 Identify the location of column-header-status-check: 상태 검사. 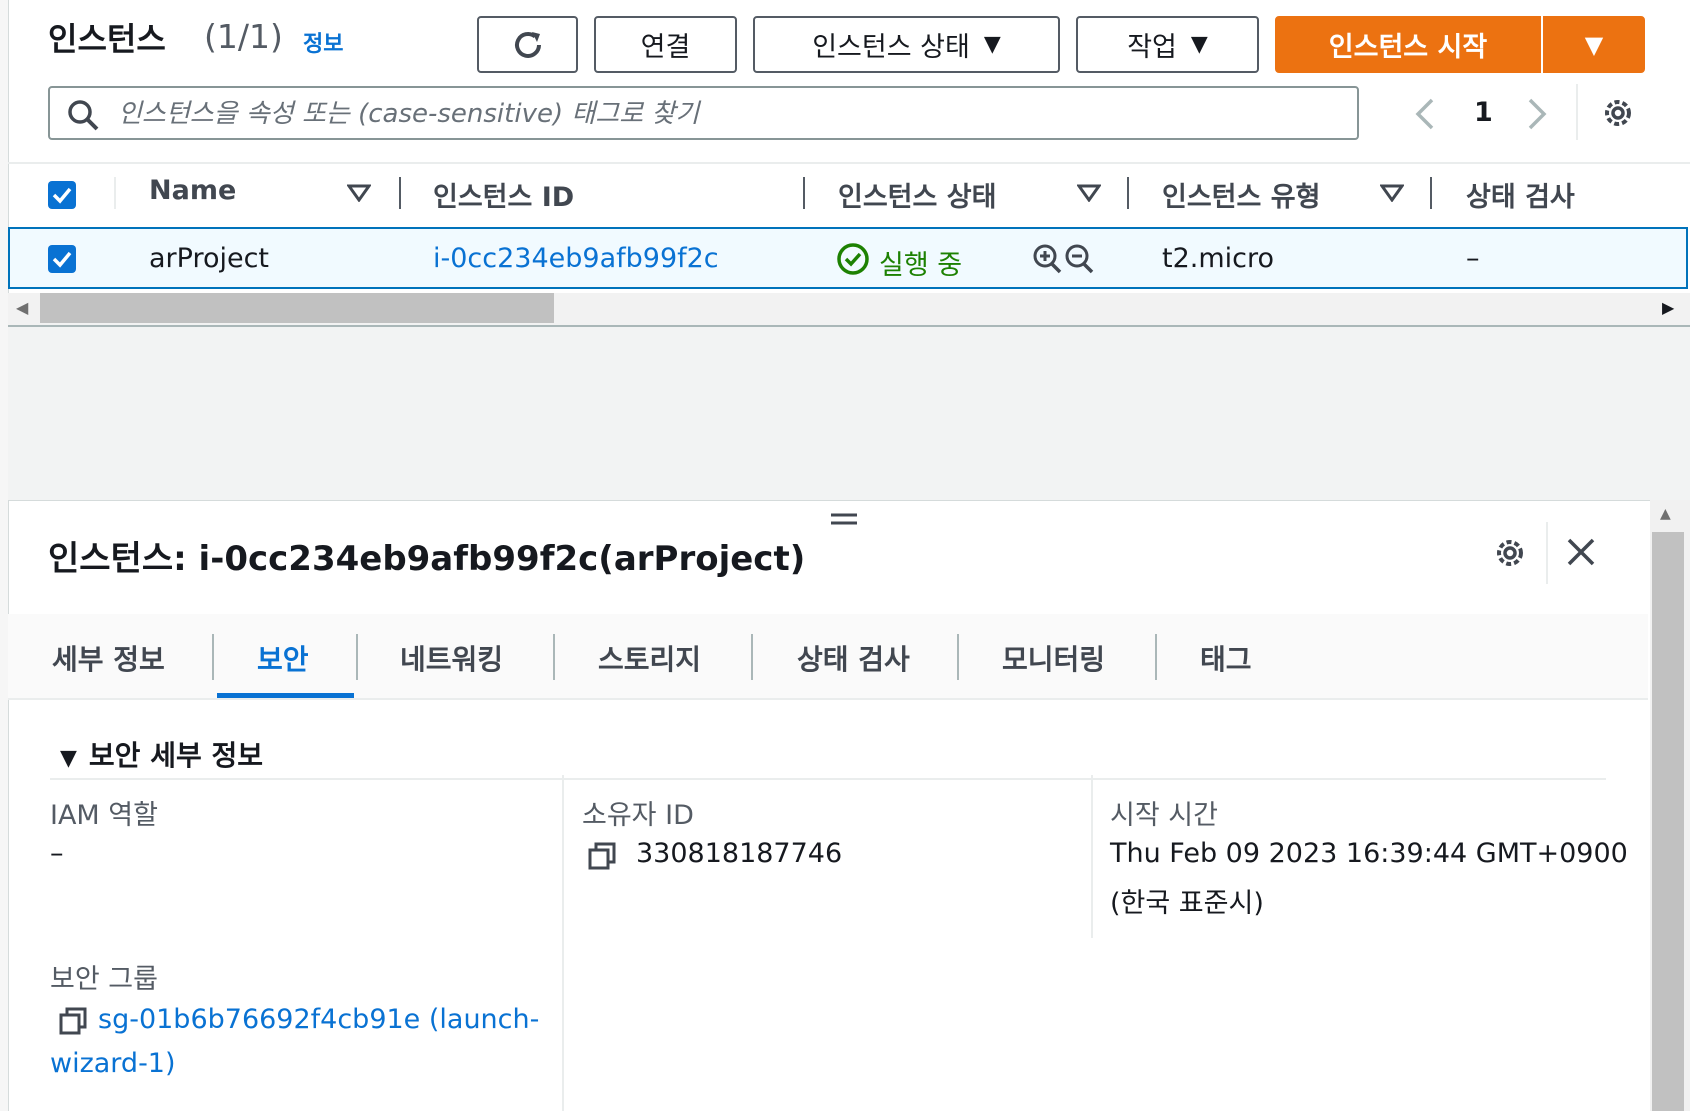
(1520, 194).